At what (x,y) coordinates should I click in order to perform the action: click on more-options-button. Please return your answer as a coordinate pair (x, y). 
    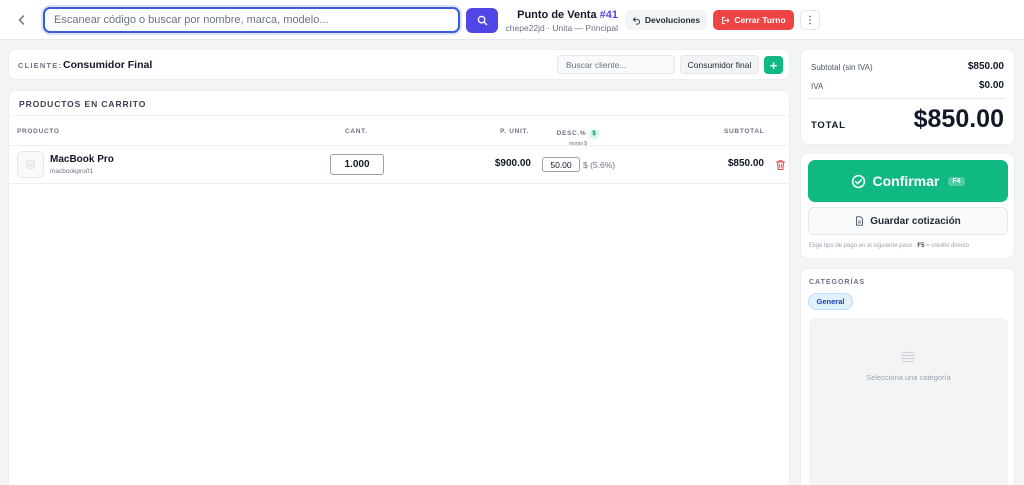
    Looking at the image, I should click on (810, 20).